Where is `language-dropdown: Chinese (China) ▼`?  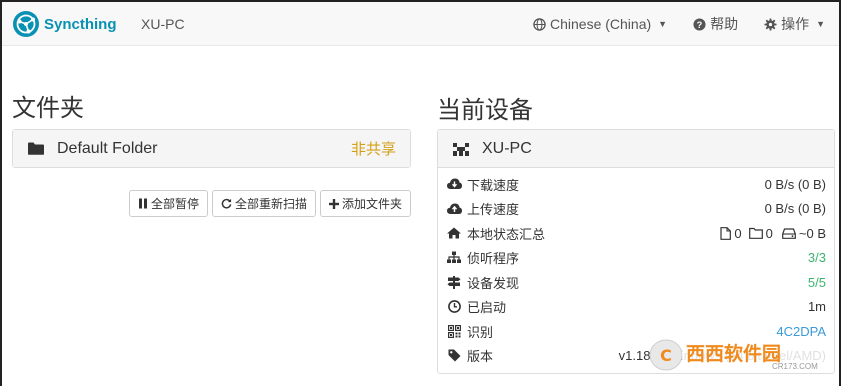 language-dropdown: Chinese (China) ▼ is located at coordinates (600, 24).